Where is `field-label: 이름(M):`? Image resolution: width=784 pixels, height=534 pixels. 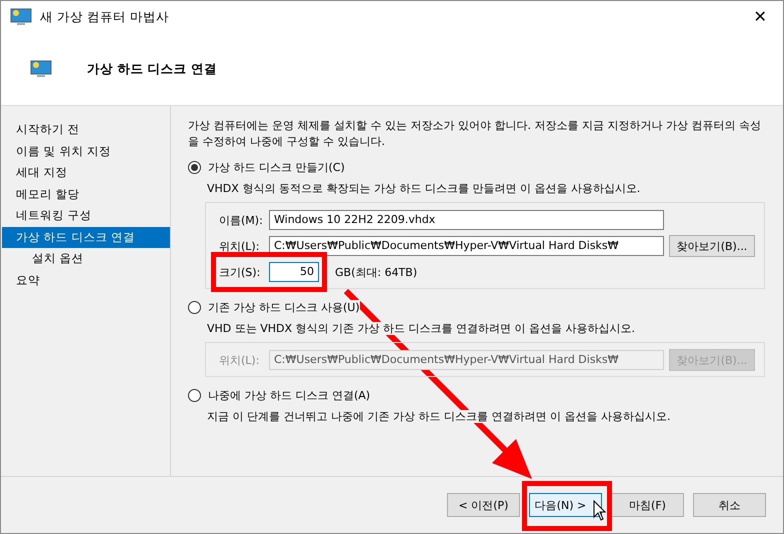 field-label: 이름(M): is located at coordinates (242, 220).